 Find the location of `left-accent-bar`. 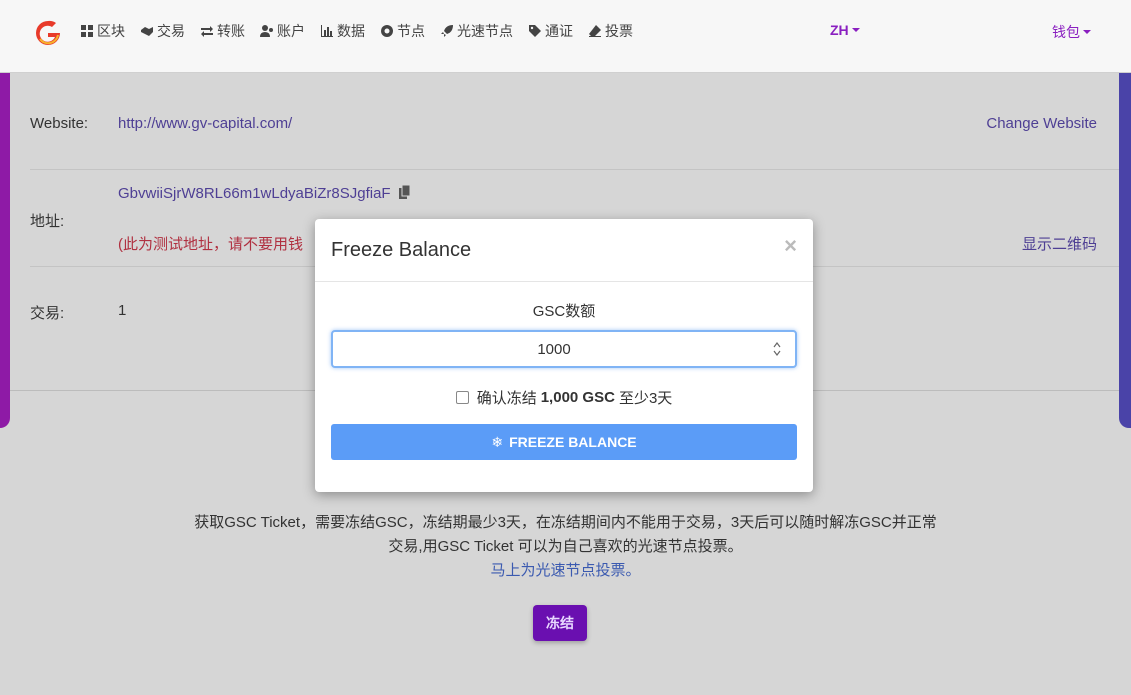

left-accent-bar is located at coordinates (5, 250).